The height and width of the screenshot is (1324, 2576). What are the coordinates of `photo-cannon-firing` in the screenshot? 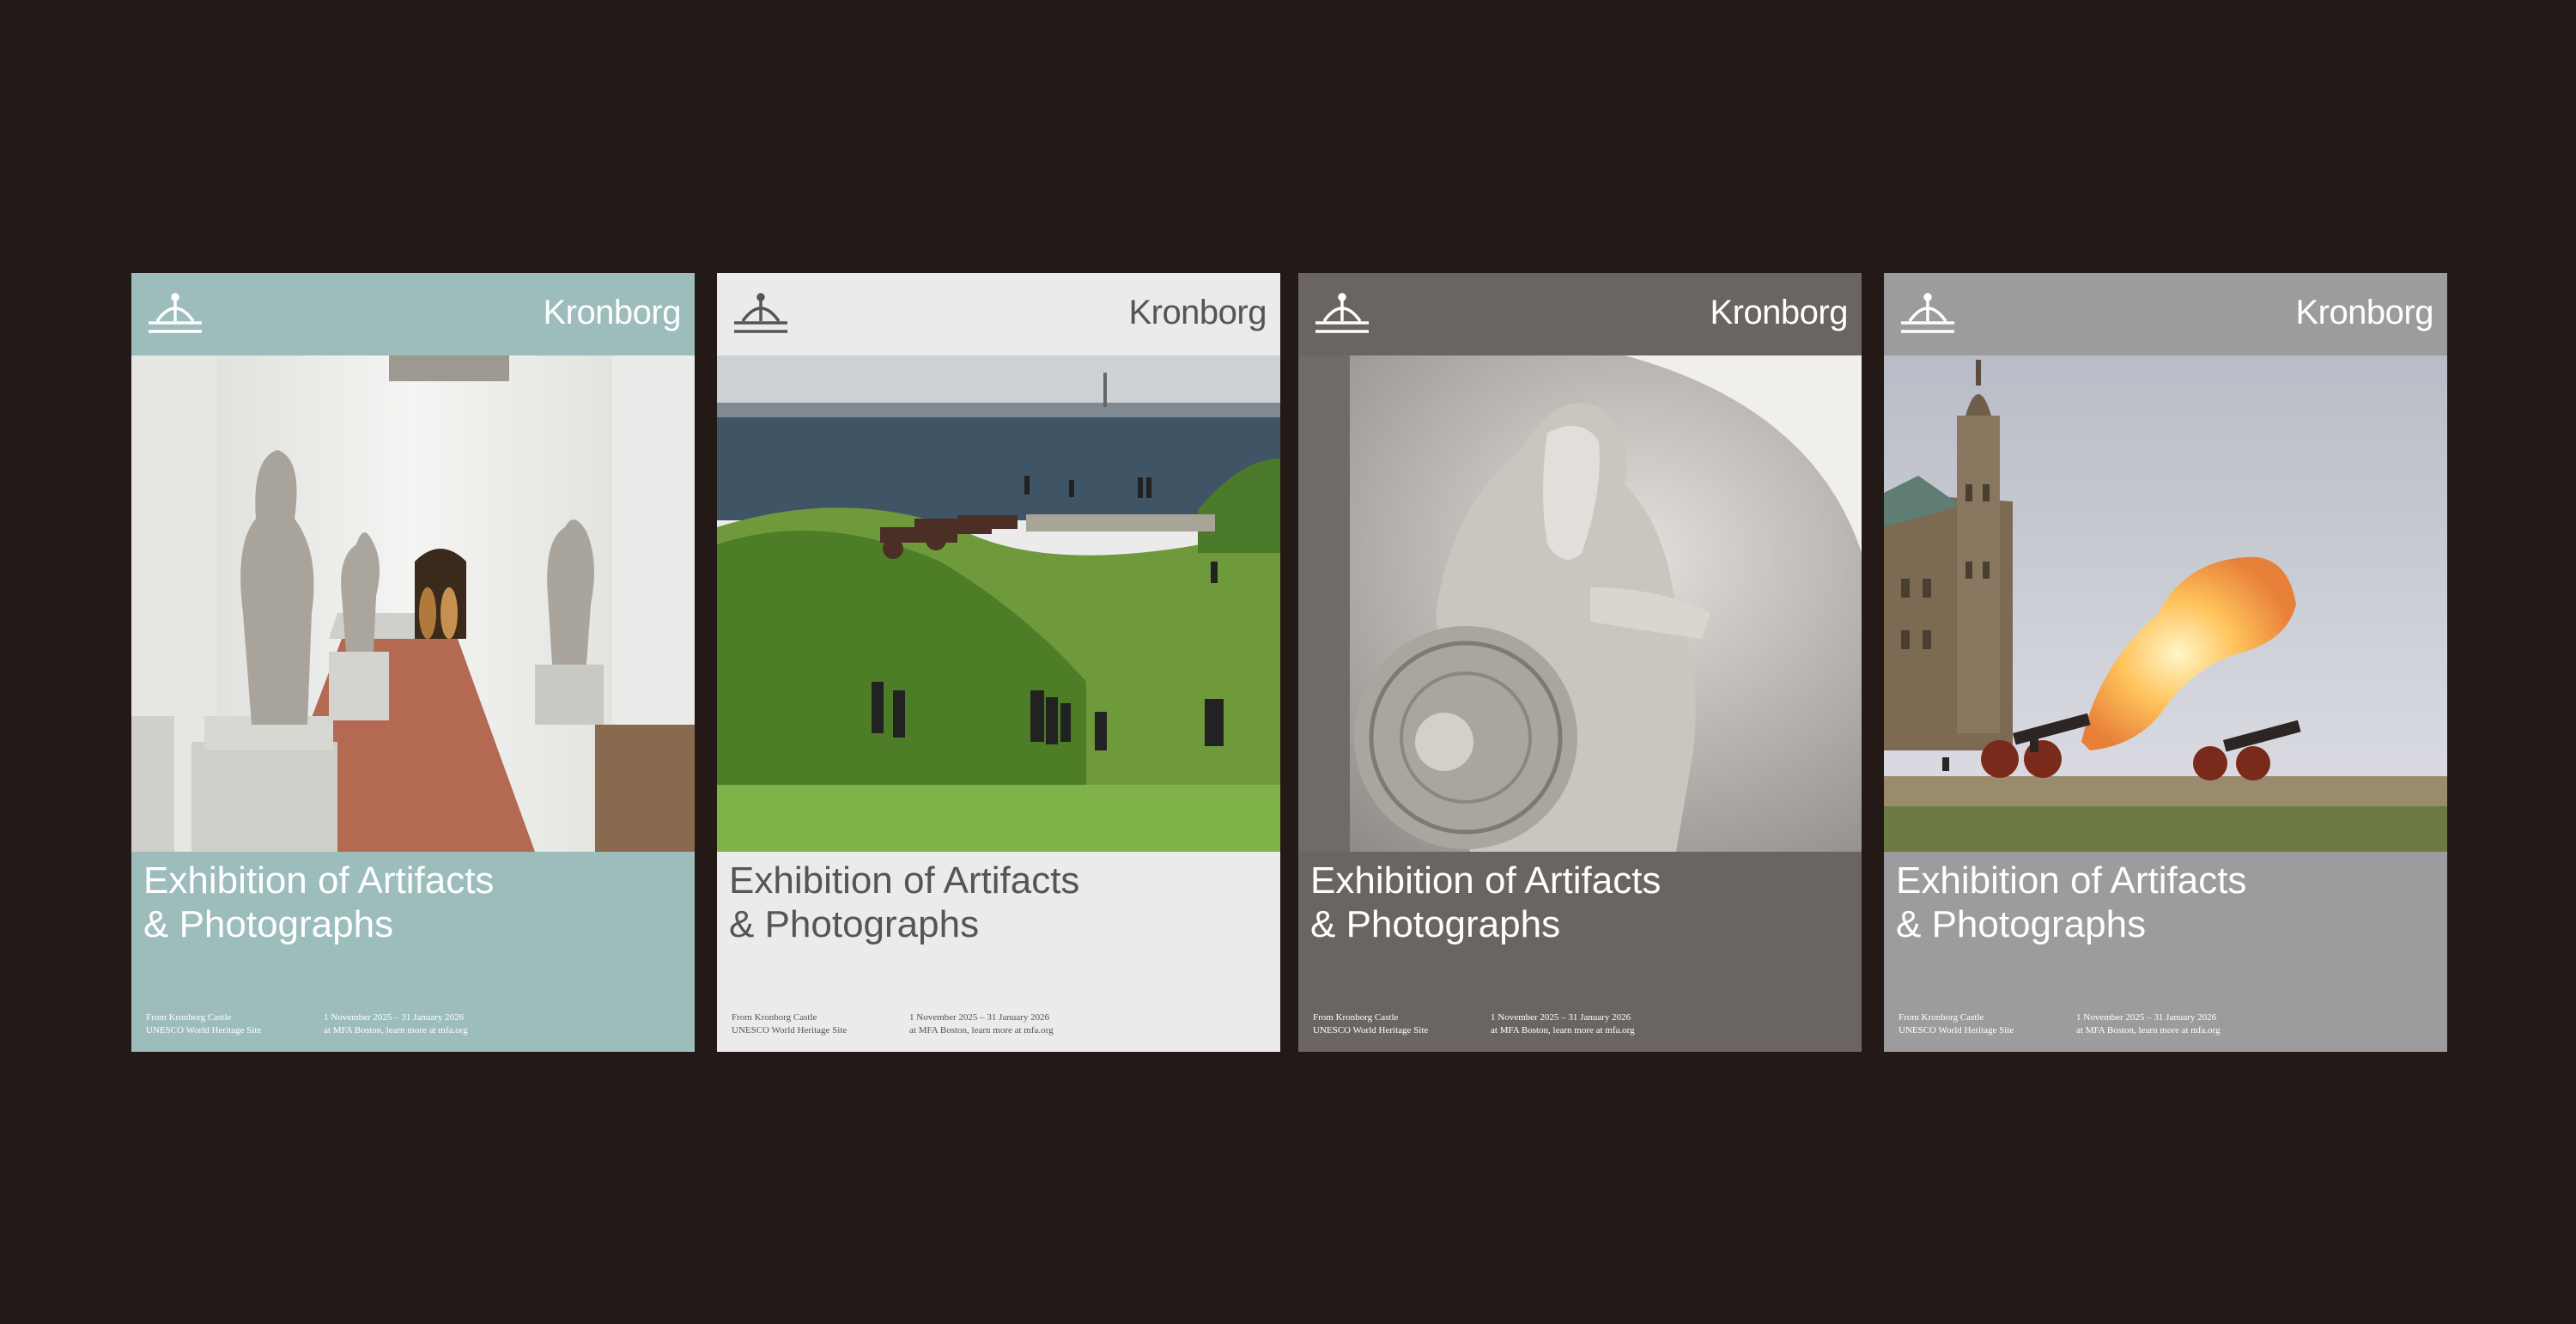 It's located at (2165, 603).